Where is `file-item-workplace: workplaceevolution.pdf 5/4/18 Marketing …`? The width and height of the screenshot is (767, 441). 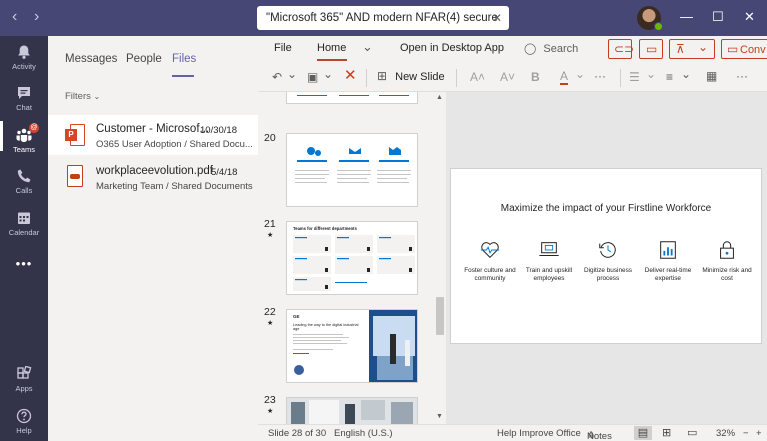 file-item-workplace: workplaceevolution.pdf 5/4/18 Marketing … is located at coordinates (153, 177).